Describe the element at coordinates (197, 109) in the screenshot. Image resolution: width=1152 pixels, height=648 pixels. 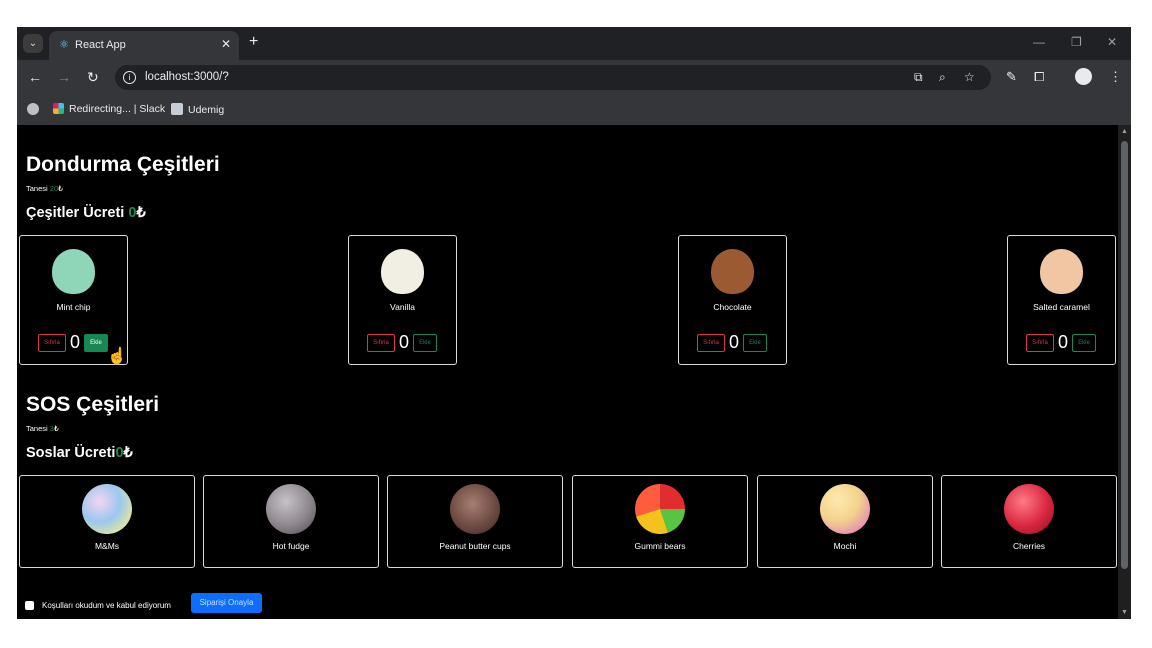
I see `bookmark-udemig: Udemig` at that location.